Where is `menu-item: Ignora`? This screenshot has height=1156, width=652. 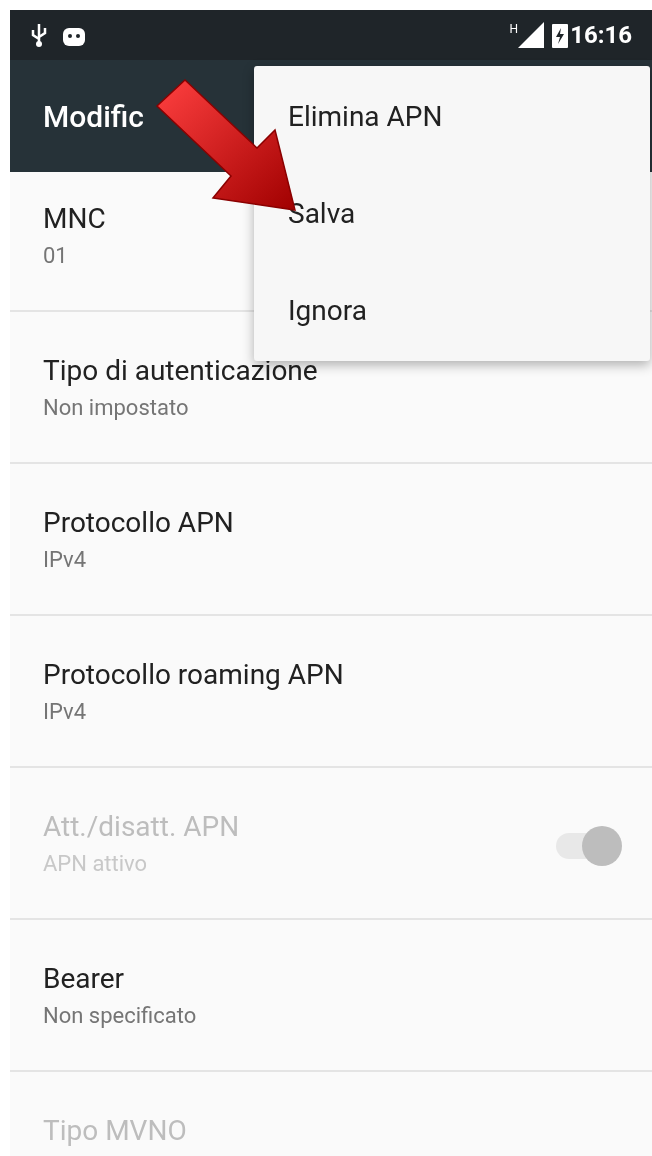
menu-item: Ignora is located at coordinates (327, 310).